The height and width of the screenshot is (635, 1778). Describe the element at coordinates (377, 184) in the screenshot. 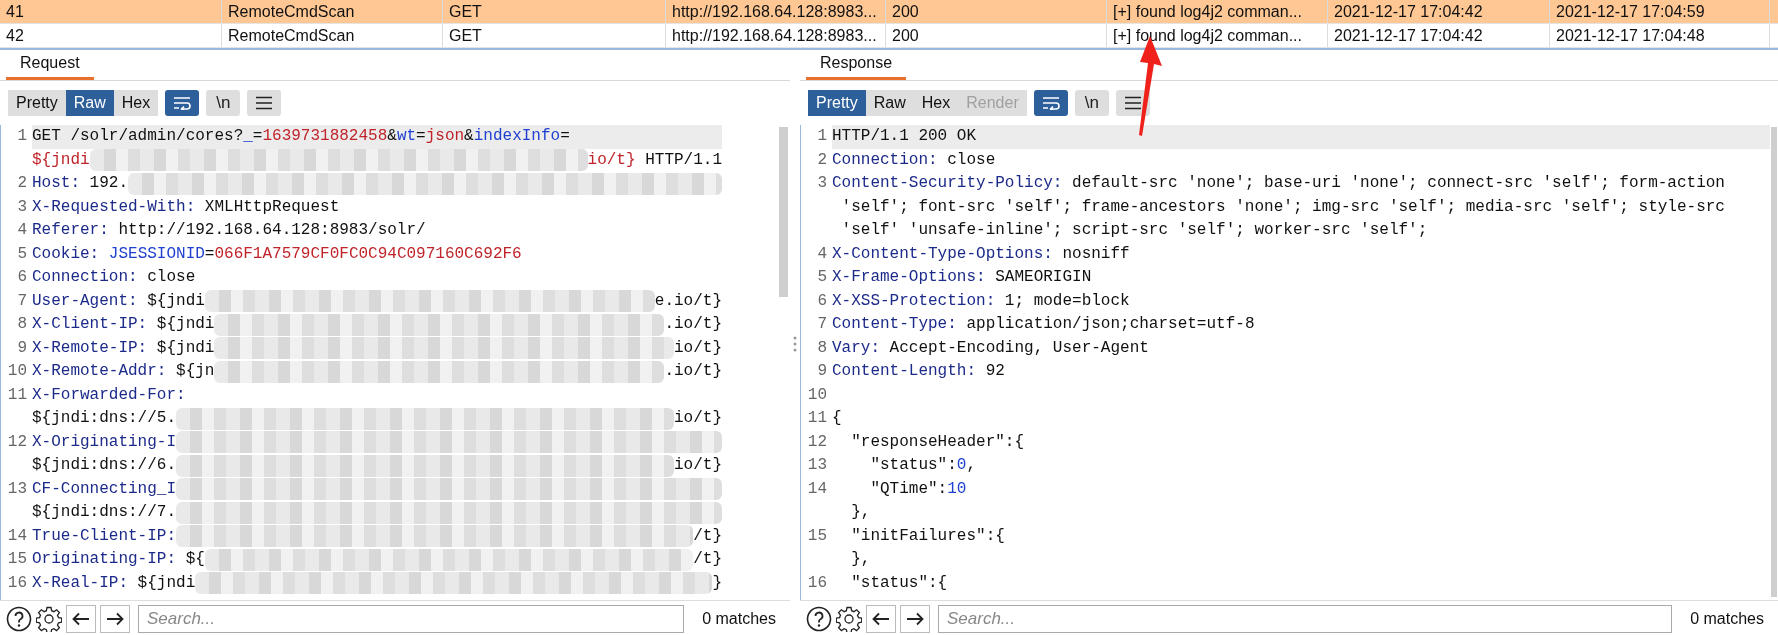

I see `code-line: Host: 192.` at that location.